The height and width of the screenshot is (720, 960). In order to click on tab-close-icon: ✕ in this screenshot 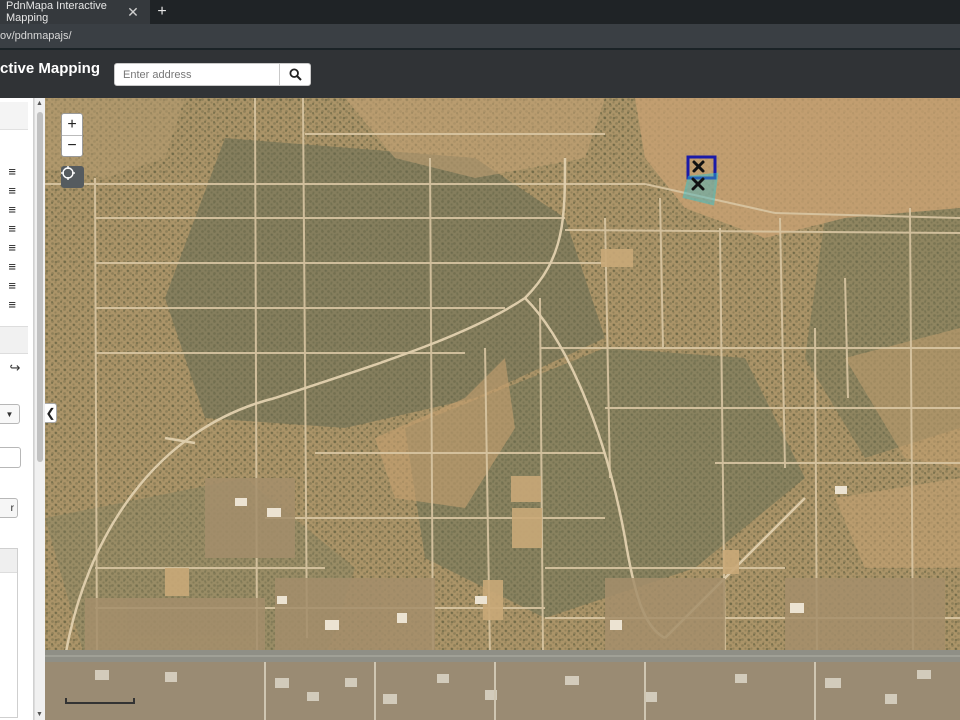, I will do `click(133, 12)`.